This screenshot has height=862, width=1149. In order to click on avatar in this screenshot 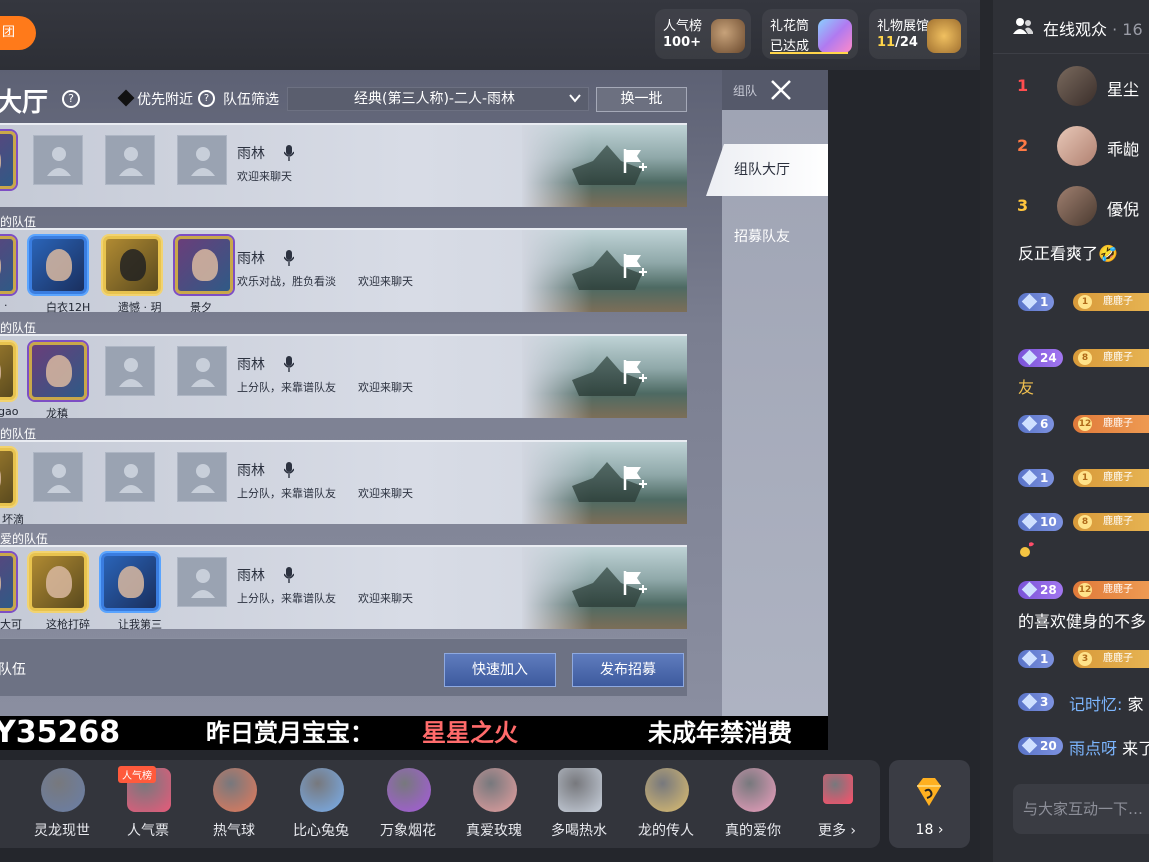, I will do `click(1077, 86)`.